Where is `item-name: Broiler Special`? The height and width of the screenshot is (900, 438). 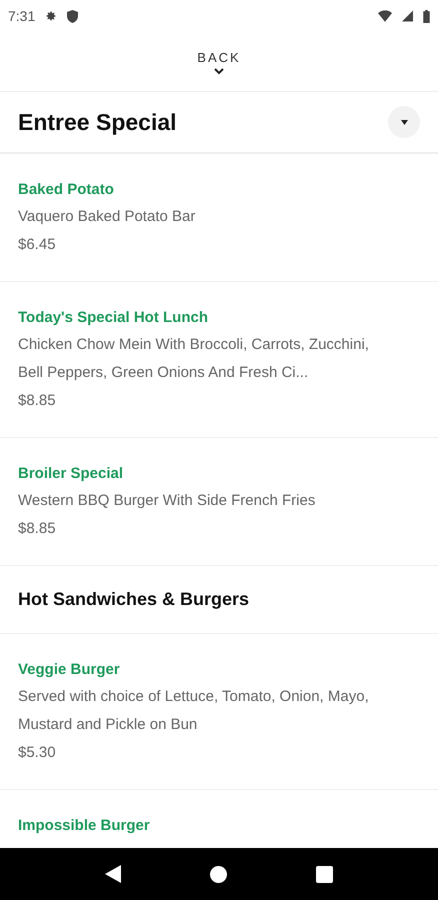 item-name: Broiler Special is located at coordinates (71, 474).